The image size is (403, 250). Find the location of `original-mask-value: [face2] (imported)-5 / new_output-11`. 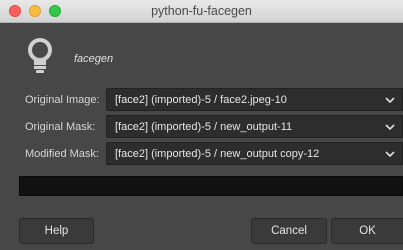

original-mask-value: [face2] (imported)-5 / new_output-11 is located at coordinates (204, 127).